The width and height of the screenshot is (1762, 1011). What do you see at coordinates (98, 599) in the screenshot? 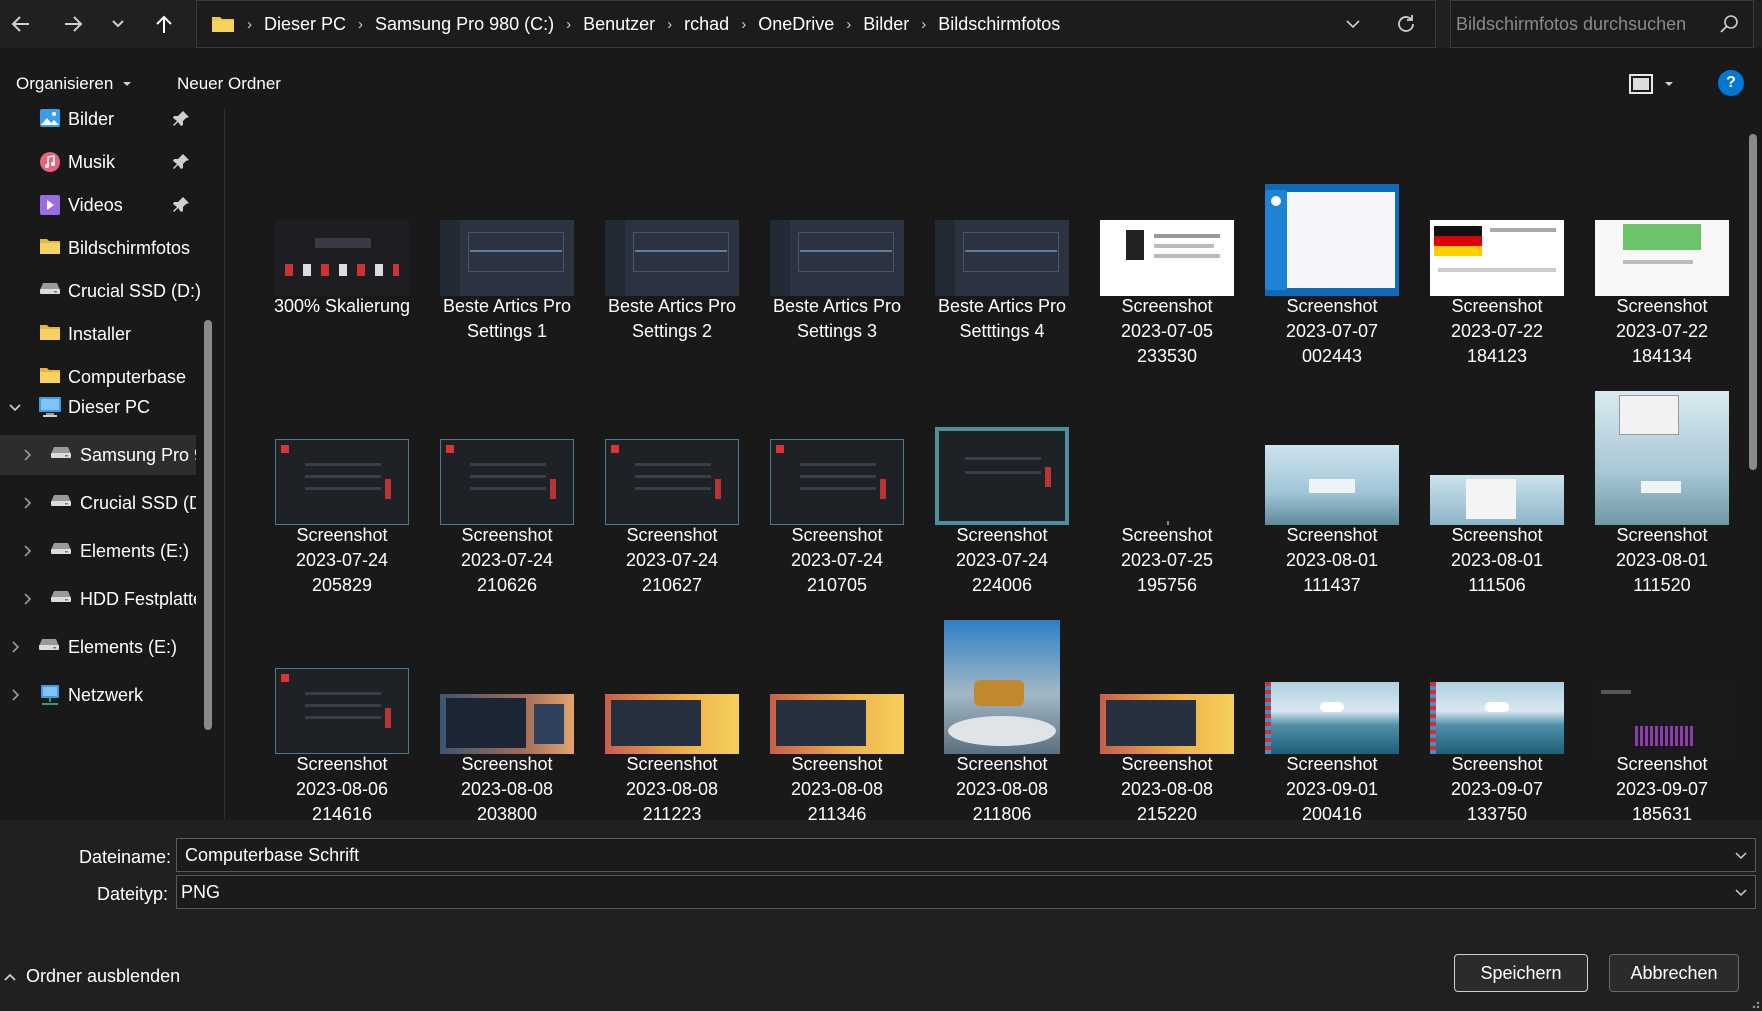
I see `tree-item-hdd-festplatte: HDD Festplatte` at bounding box center [98, 599].